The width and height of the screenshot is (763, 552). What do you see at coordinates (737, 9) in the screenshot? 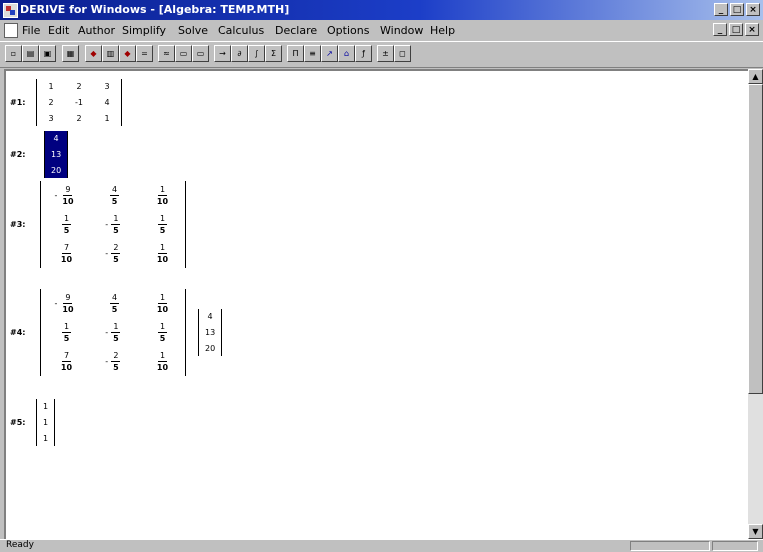
I see `maximize-button: □` at bounding box center [737, 9].